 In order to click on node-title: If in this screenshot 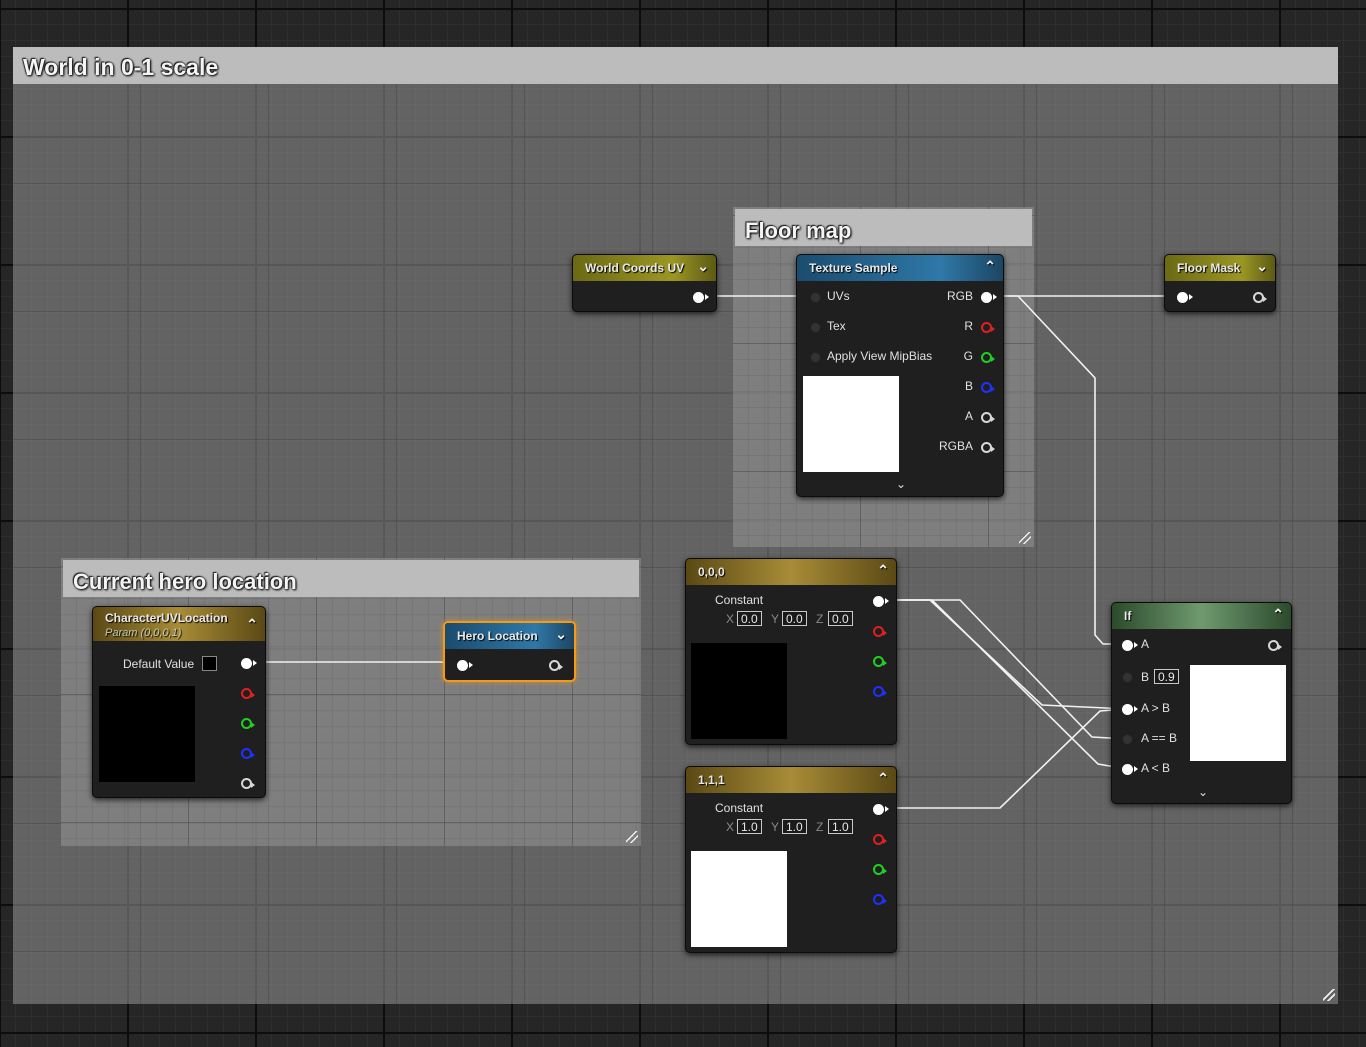, I will do `click(1128, 616)`.